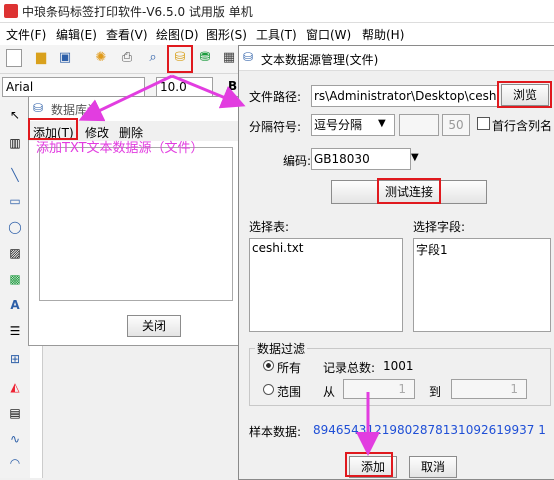 The width and height of the screenshot is (554, 480). I want to click on arrow-to-file-path, so click(208, 91).